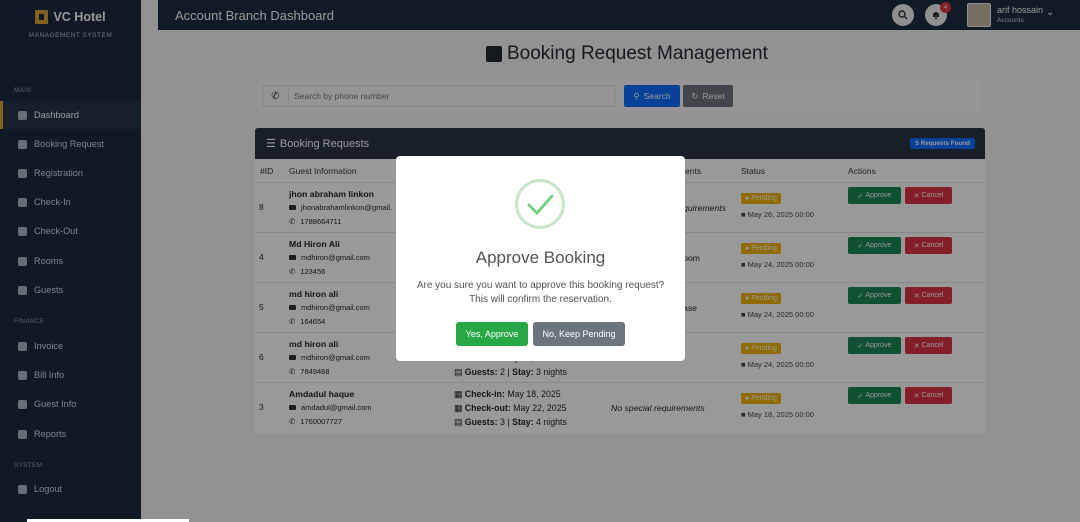 The image size is (1080, 522). What do you see at coordinates (579, 334) in the screenshot?
I see `keep-pending-button: No, Keep Pending` at bounding box center [579, 334].